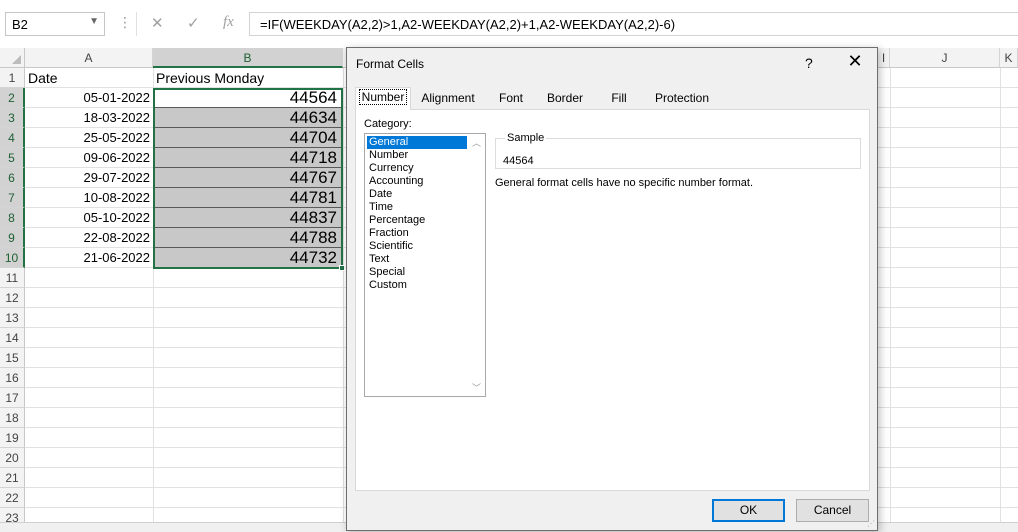 Image resolution: width=1018 pixels, height=532 pixels. Describe the element at coordinates (511, 99) in the screenshot. I see `tab-font: Font` at that location.